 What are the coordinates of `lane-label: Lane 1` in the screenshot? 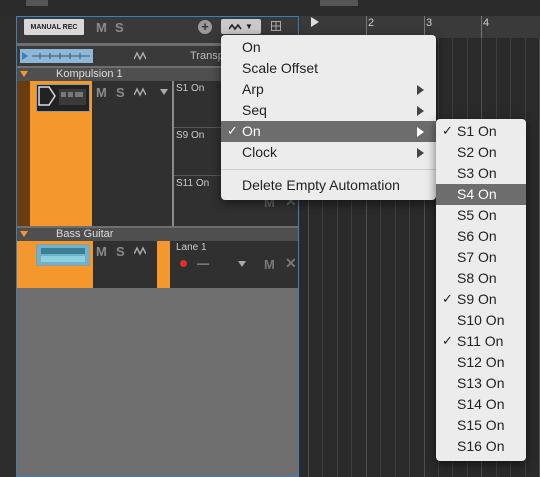 It's located at (191, 247).